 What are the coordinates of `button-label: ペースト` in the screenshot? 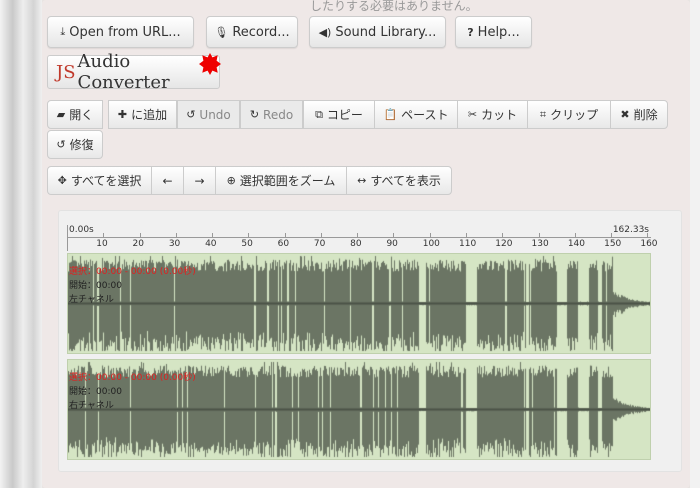 It's located at (425, 115).